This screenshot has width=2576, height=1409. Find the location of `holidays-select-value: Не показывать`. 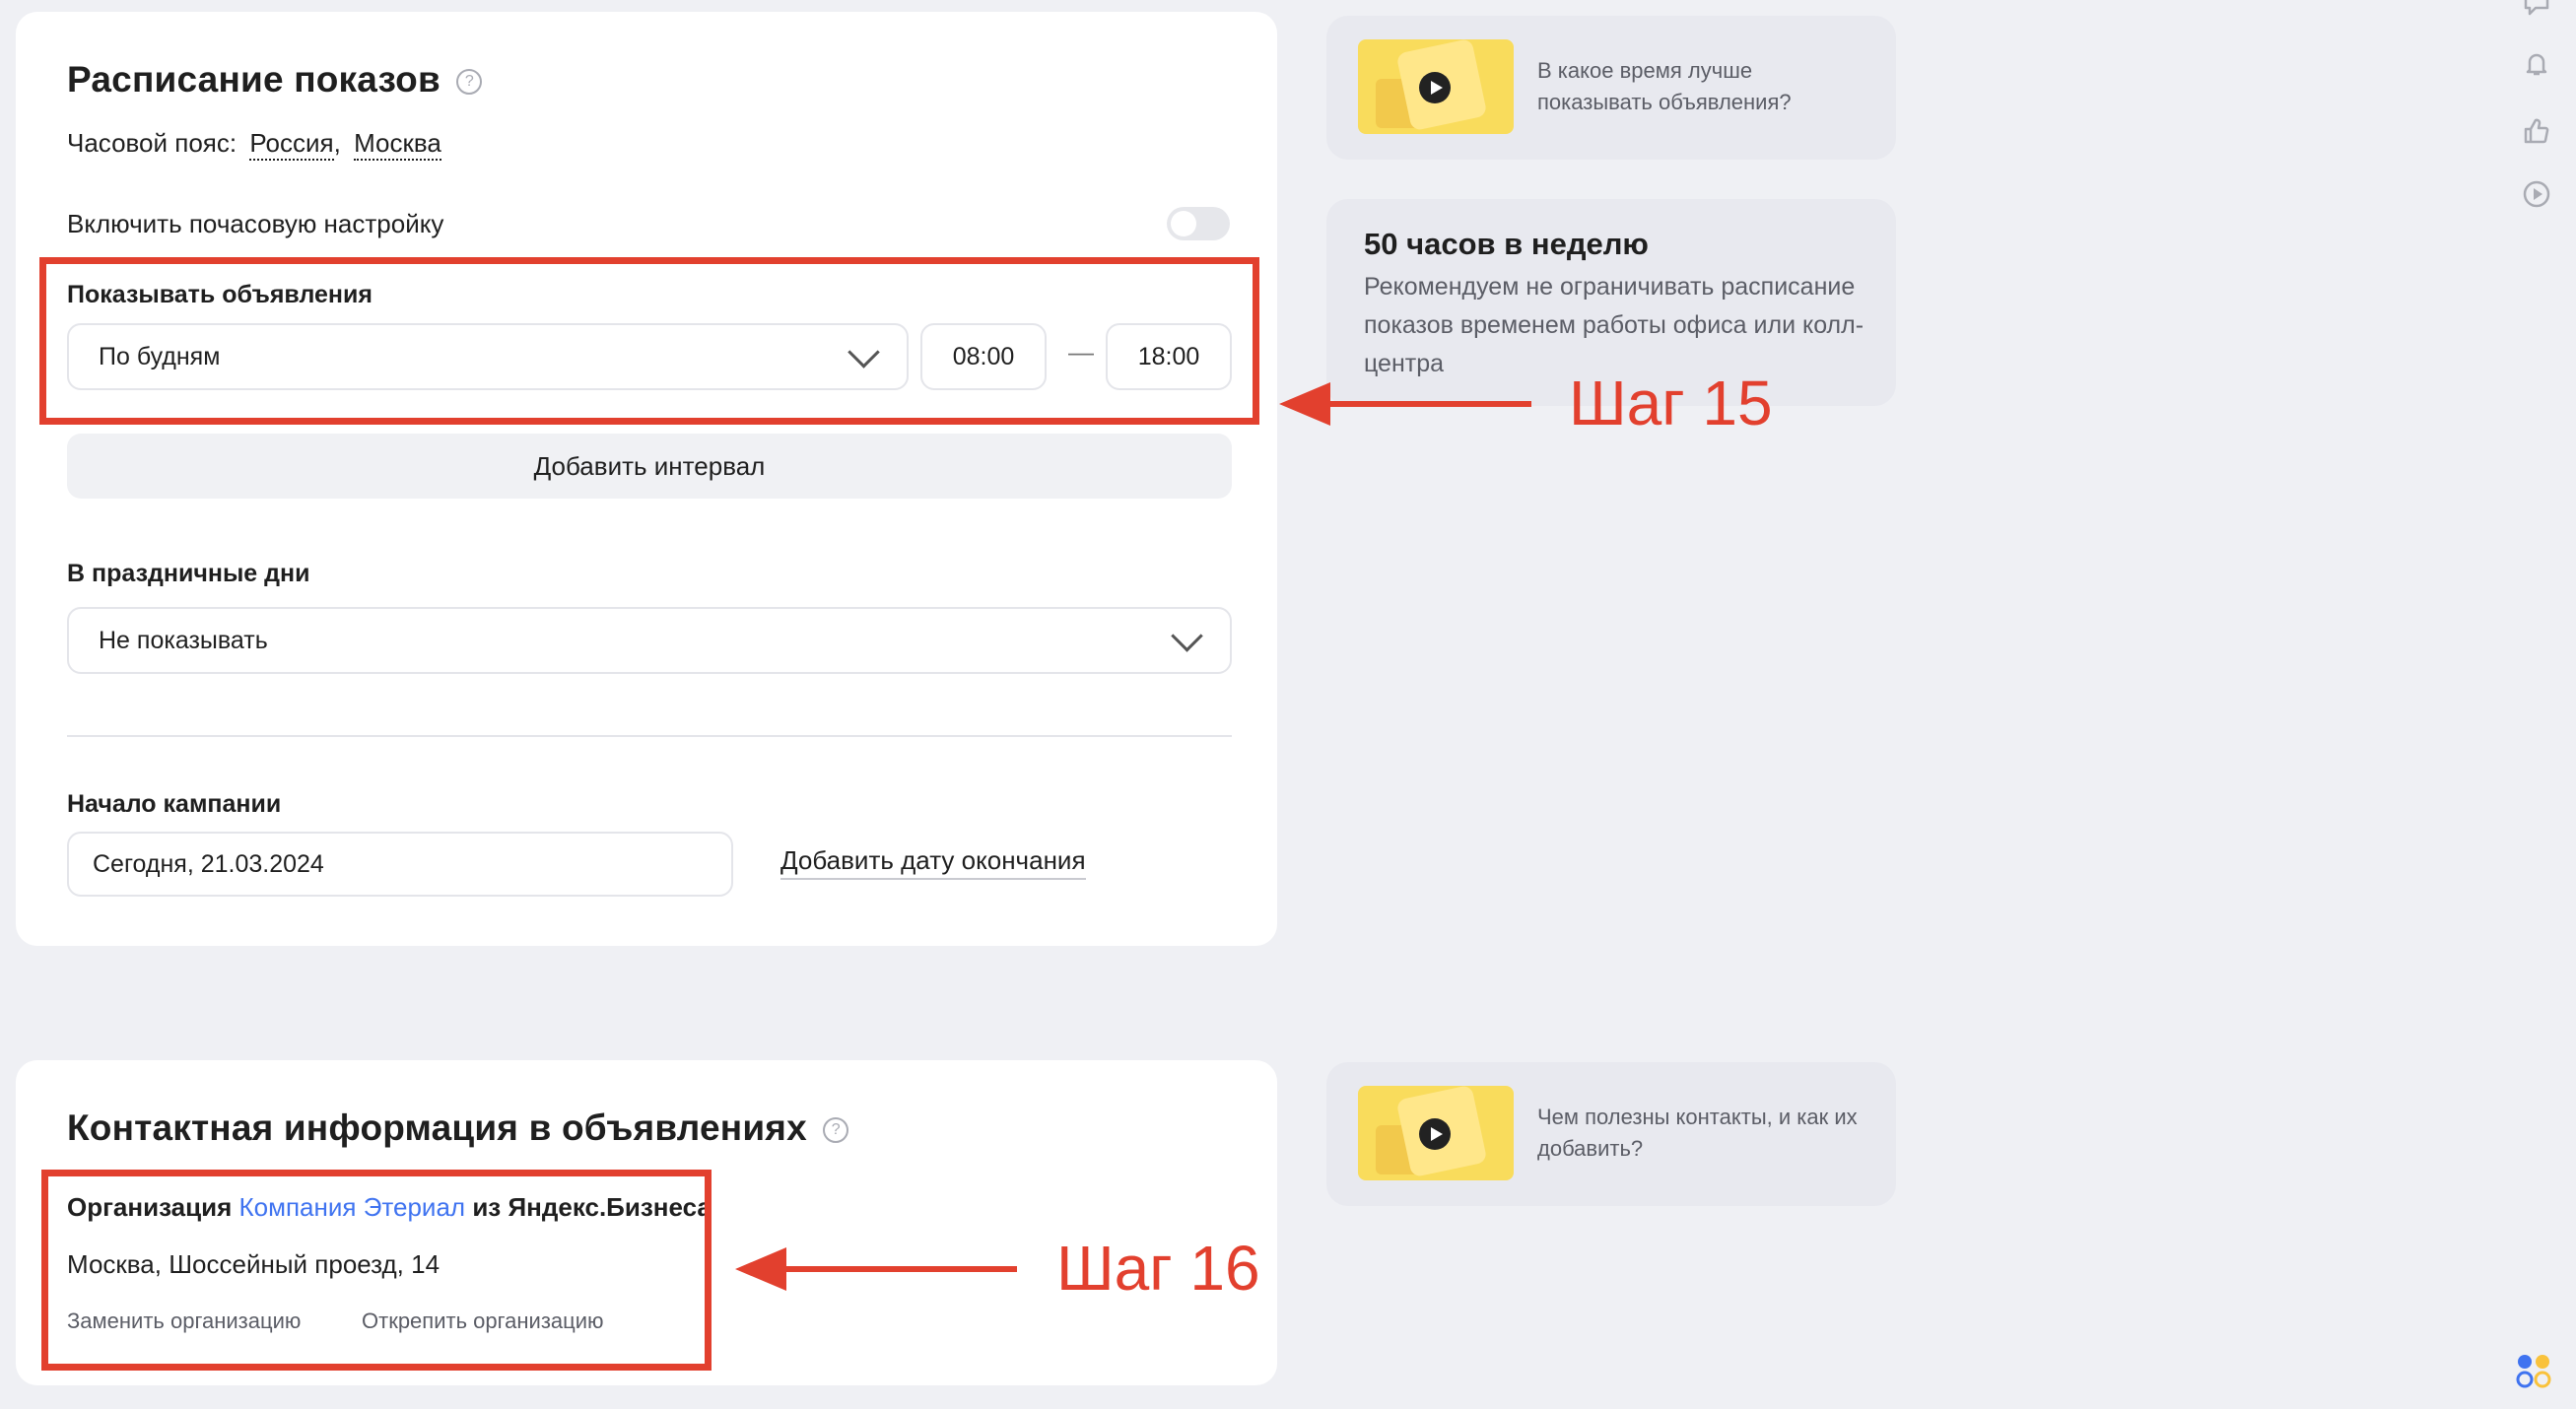

holidays-select-value: Не показывать is located at coordinates (183, 640).